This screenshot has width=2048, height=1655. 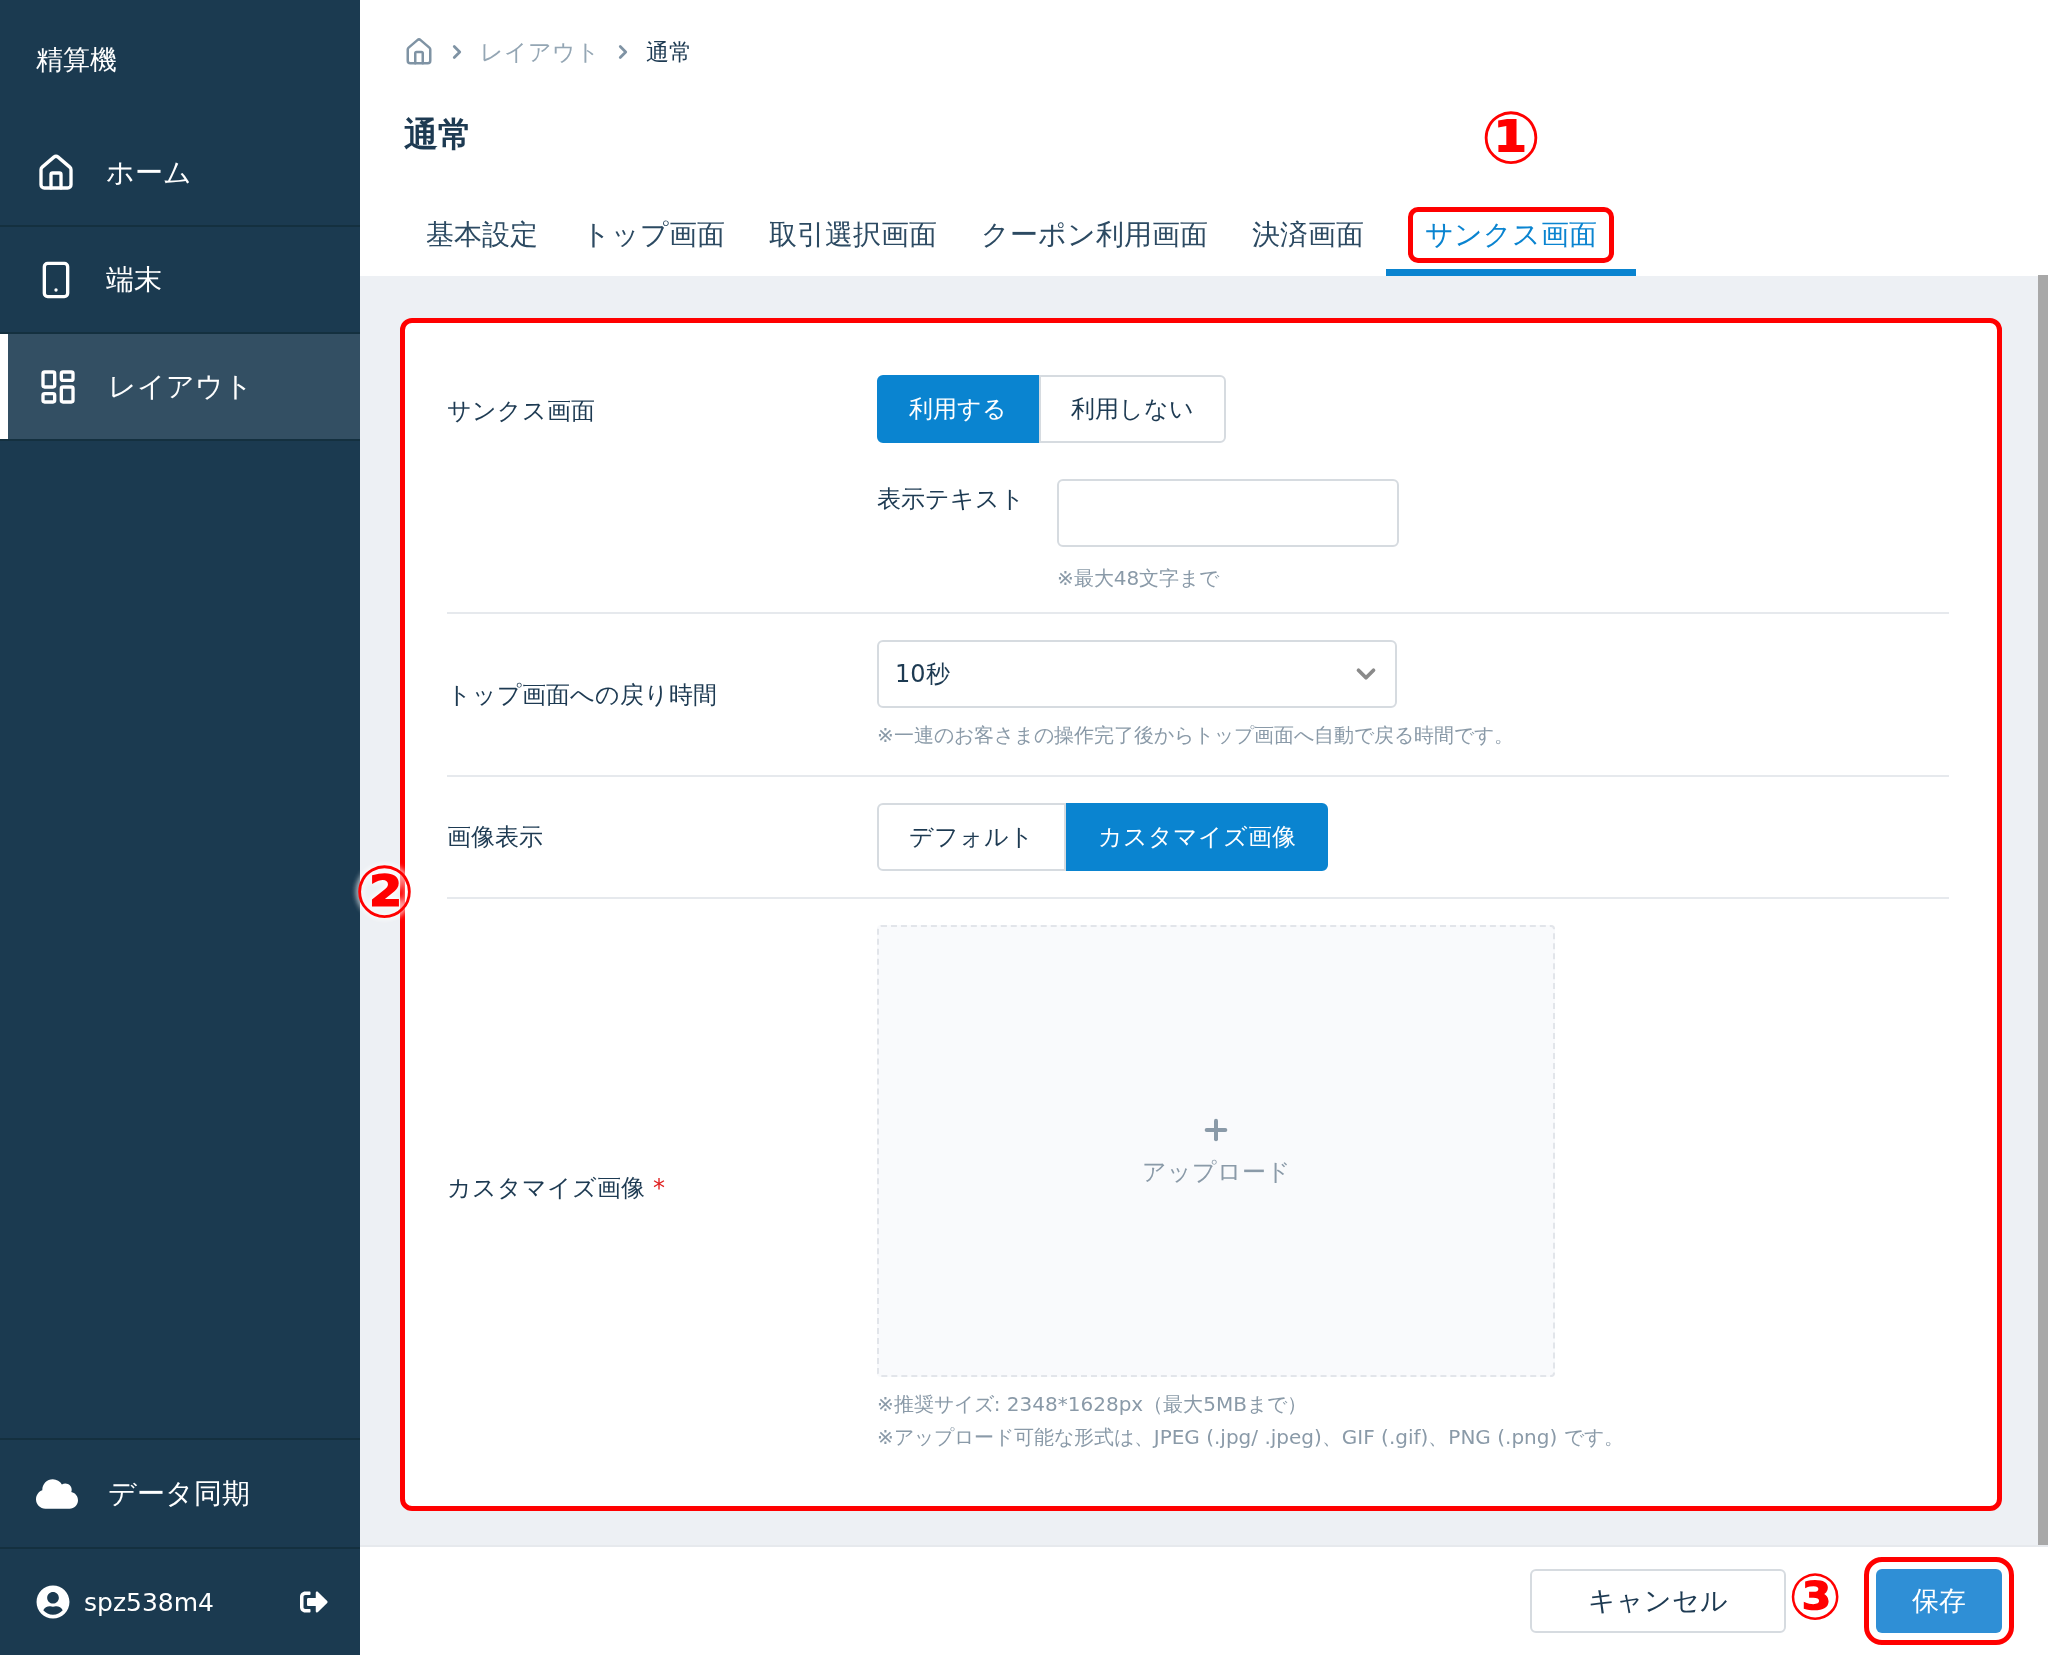 I want to click on annotation-number: ①, so click(x=1511, y=138).